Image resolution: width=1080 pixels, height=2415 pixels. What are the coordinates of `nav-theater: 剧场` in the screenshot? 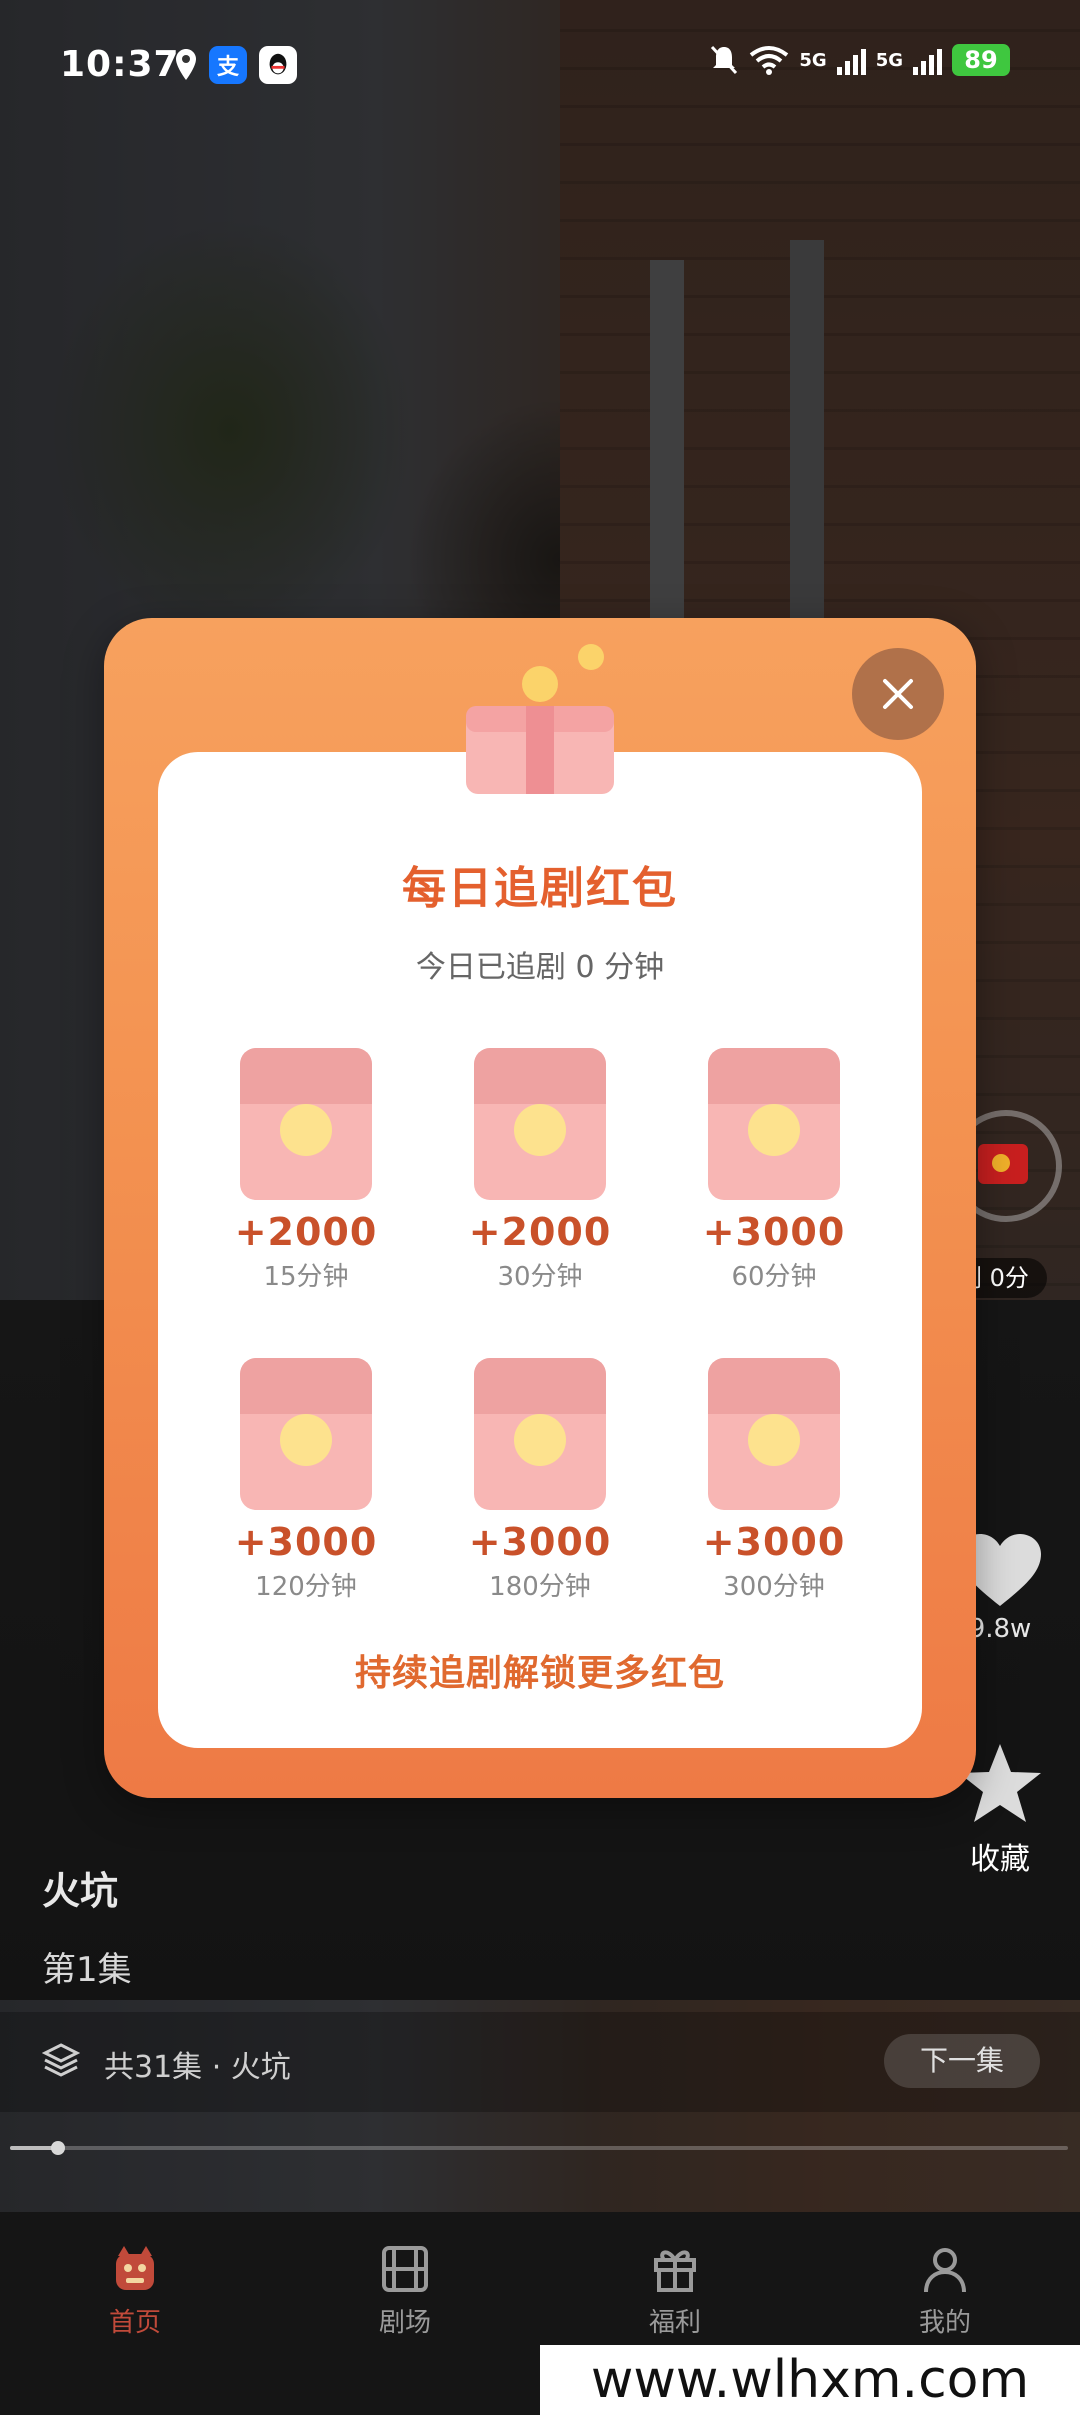 It's located at (405, 2290).